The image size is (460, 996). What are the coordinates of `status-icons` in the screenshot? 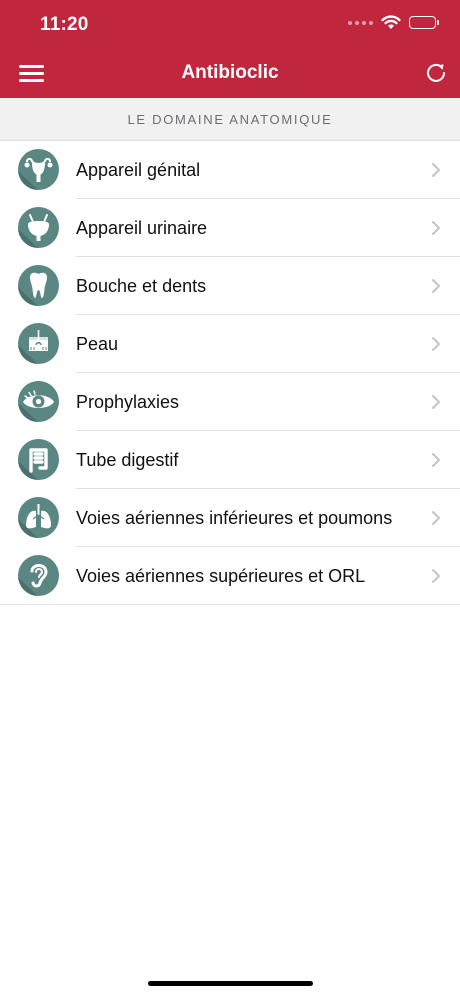 It's located at (393, 22).